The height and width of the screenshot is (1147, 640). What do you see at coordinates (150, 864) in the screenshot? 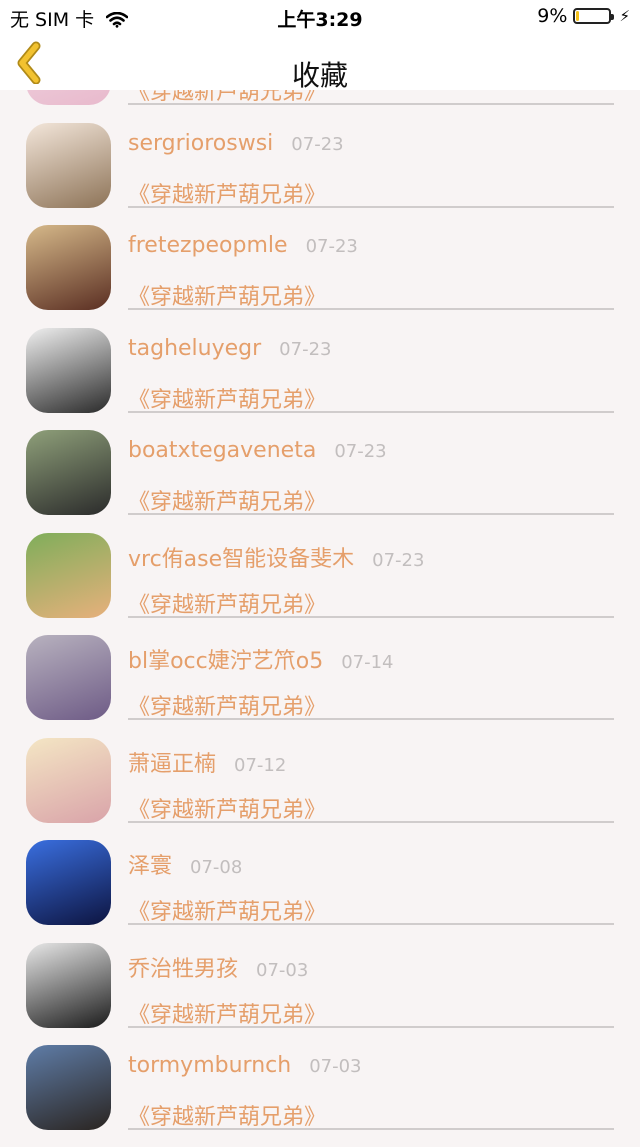
I see `username: 泽寰` at bounding box center [150, 864].